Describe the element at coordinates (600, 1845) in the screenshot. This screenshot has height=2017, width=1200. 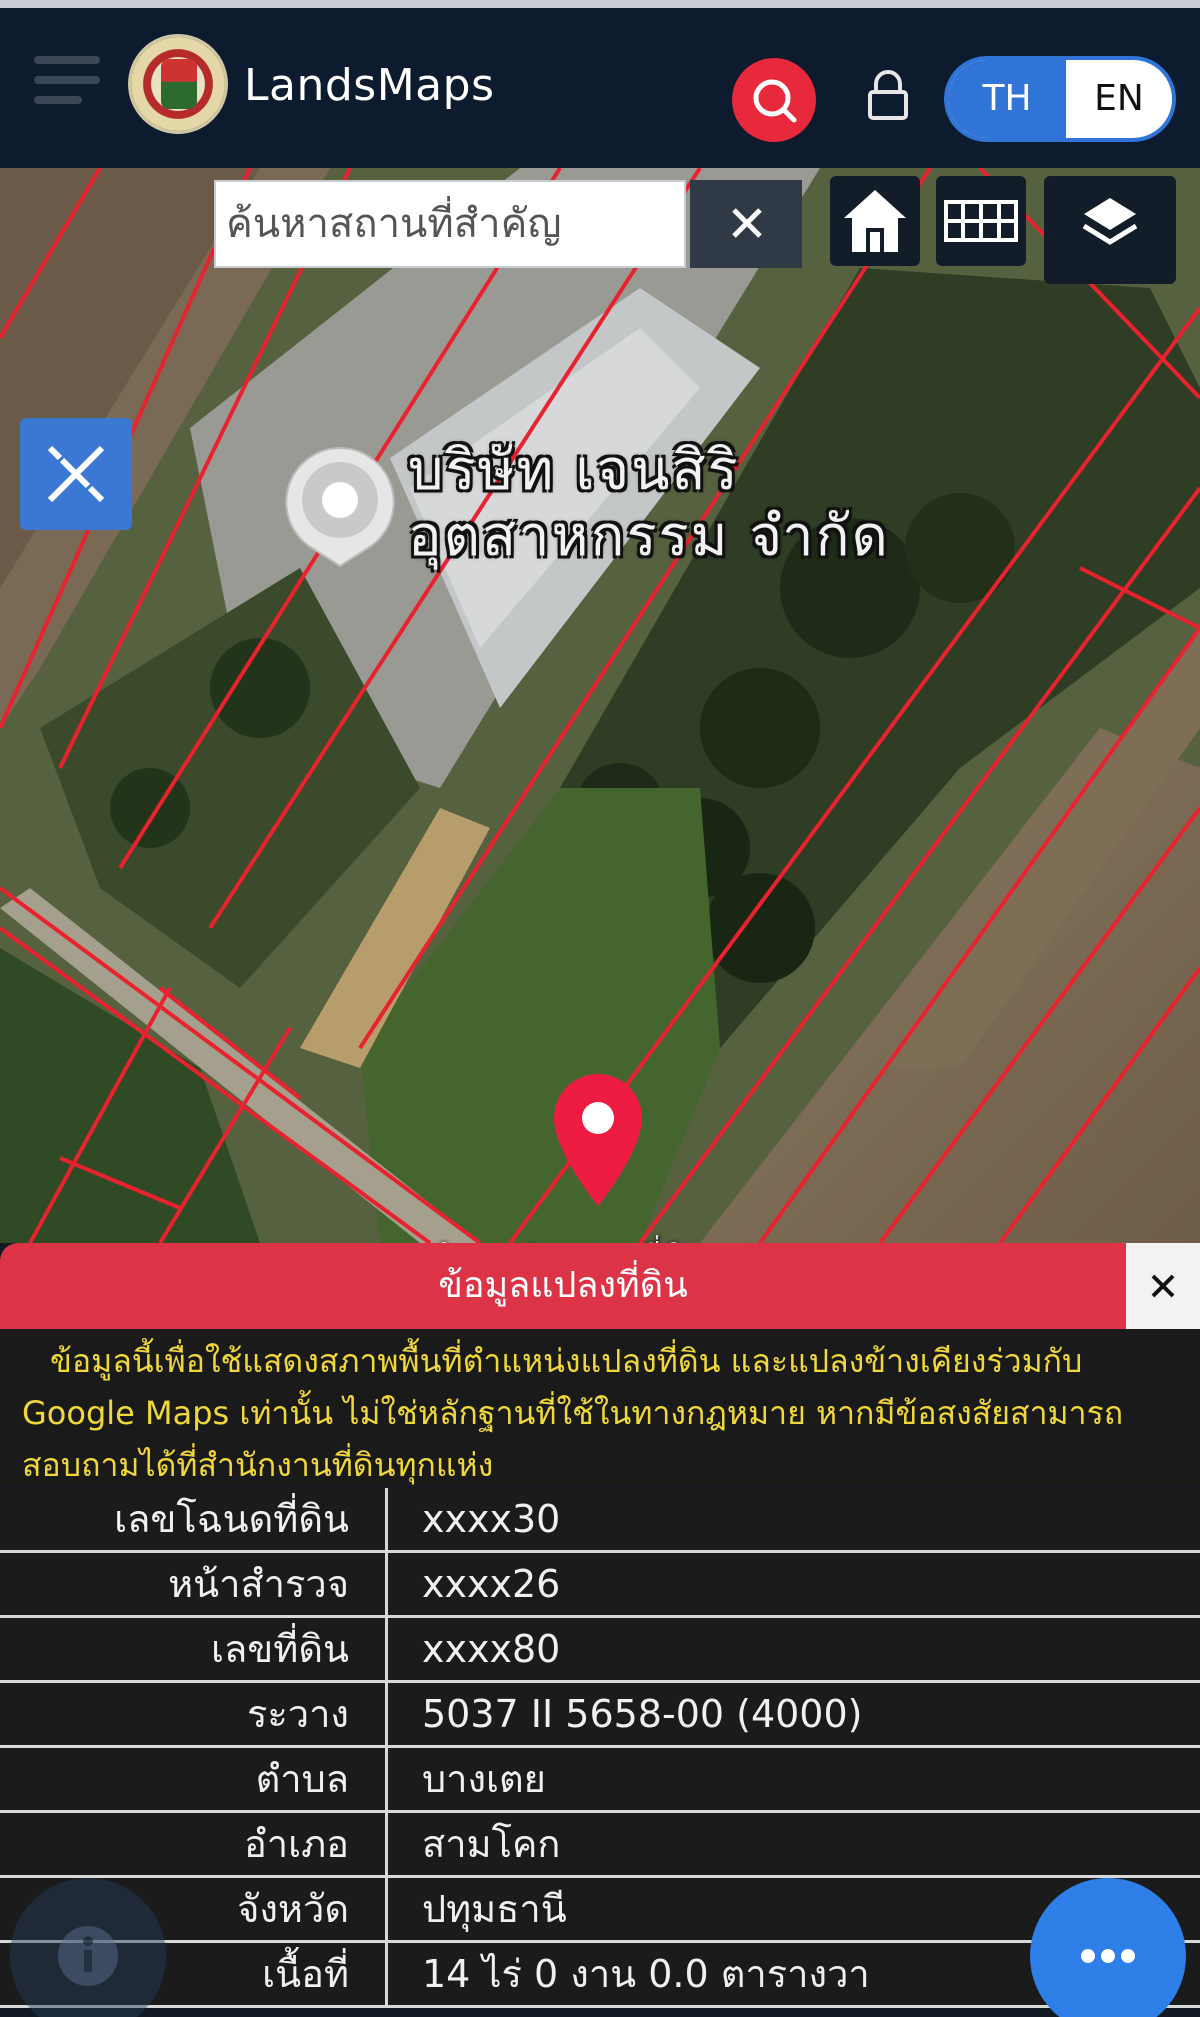
I see `table-row: อำเภอ สามโคก` at that location.